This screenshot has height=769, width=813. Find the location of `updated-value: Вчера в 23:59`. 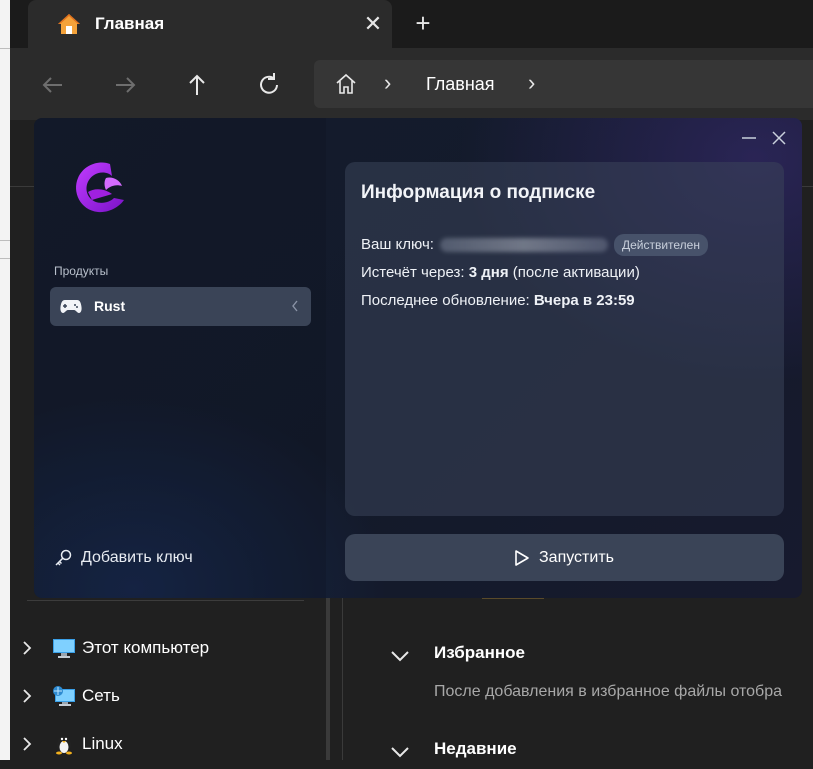

updated-value: Вчера в 23:59 is located at coordinates (584, 300).